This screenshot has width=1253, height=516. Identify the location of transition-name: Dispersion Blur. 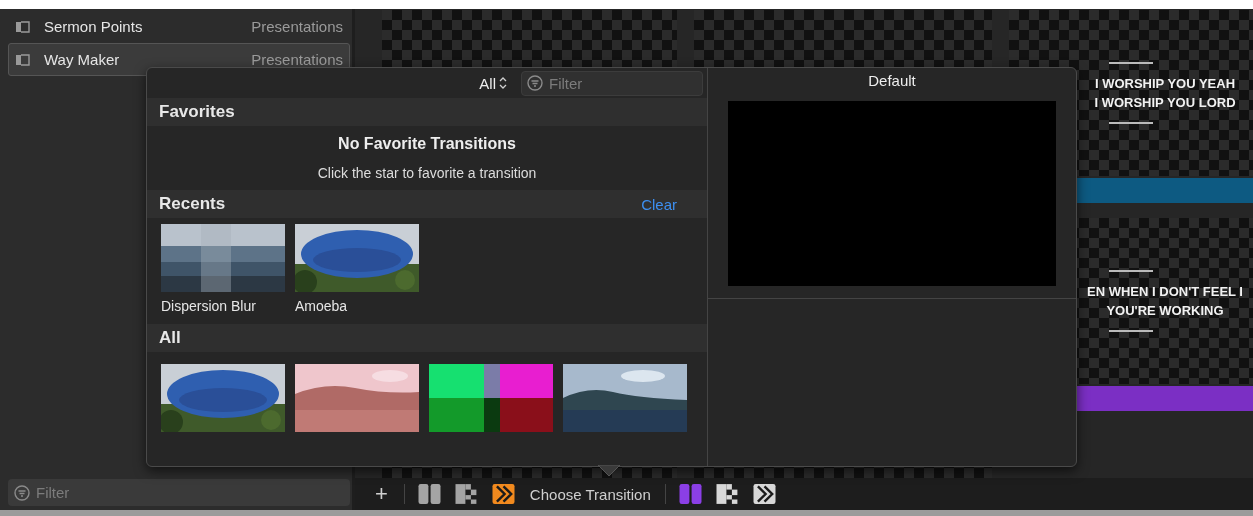
(209, 306).